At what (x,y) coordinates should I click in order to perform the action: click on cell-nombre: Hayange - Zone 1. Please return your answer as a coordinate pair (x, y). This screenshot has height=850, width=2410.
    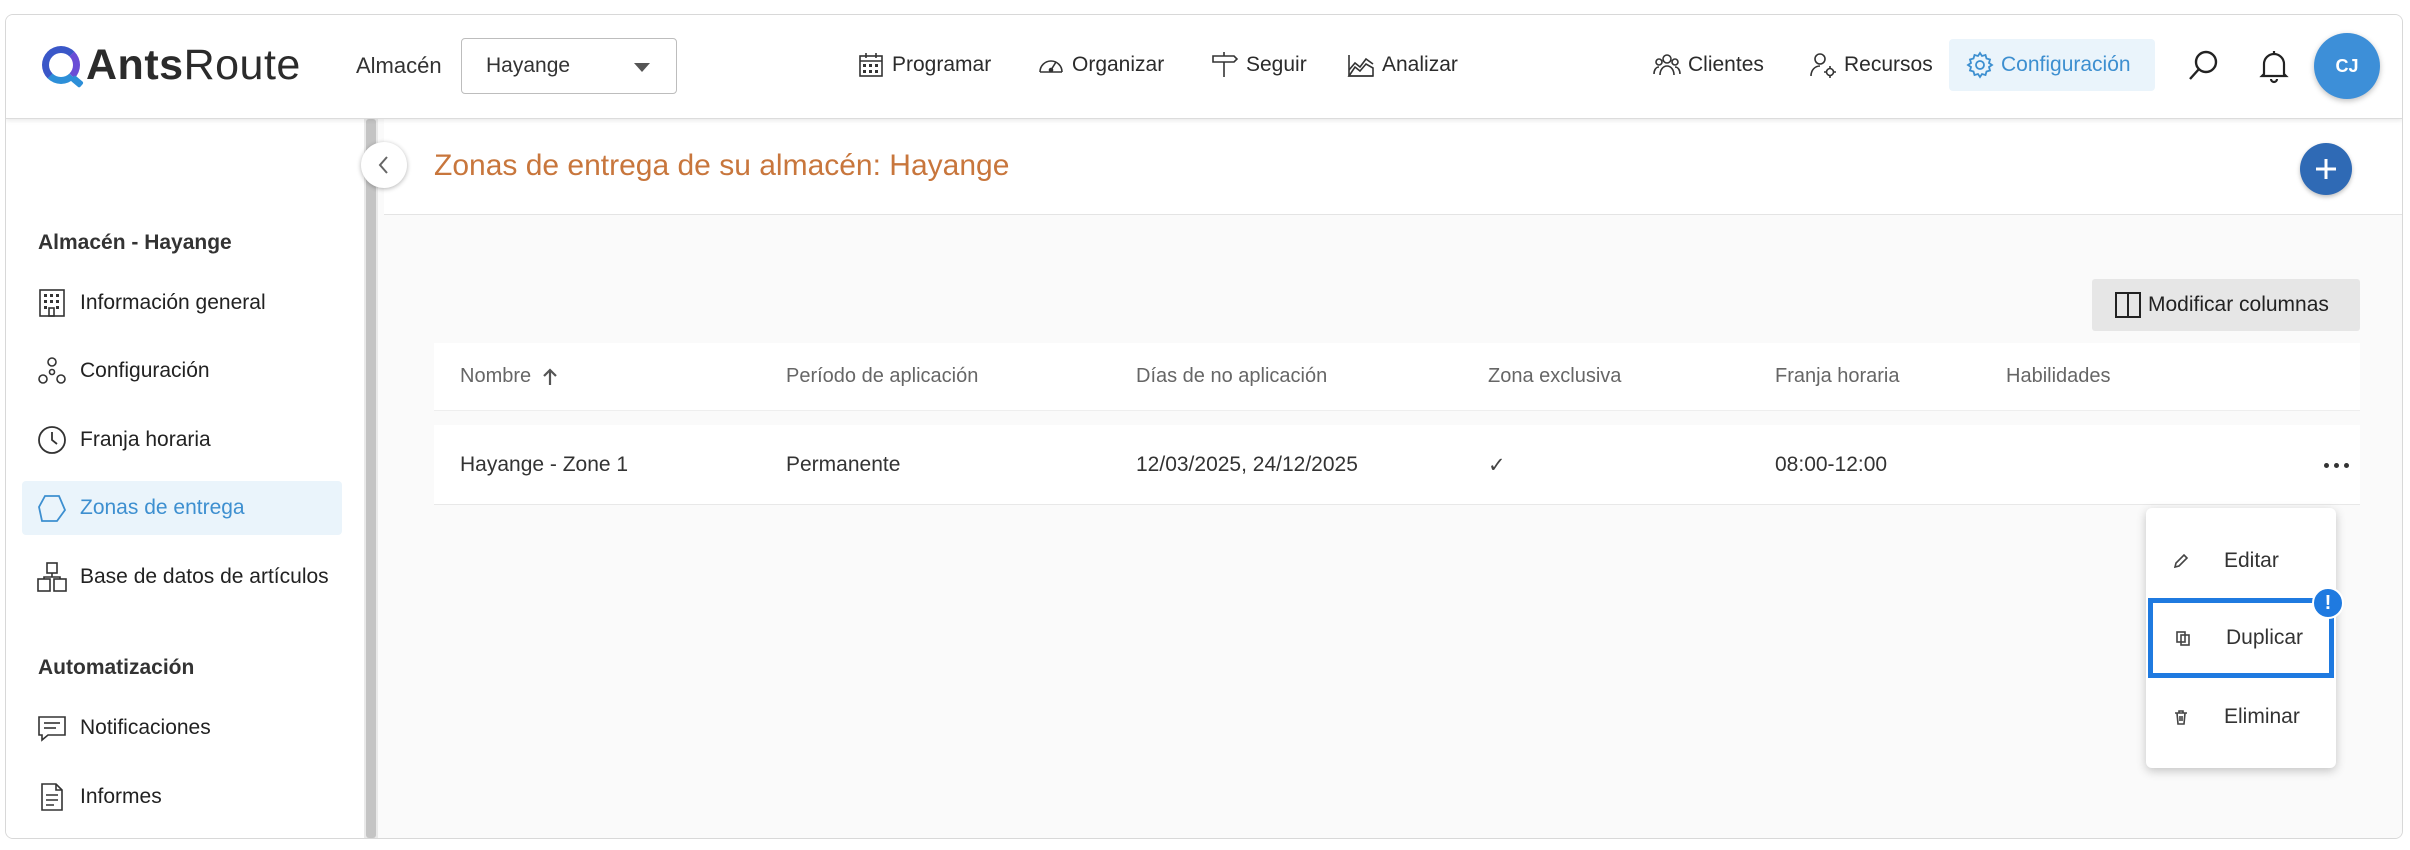
    Looking at the image, I should click on (544, 464).